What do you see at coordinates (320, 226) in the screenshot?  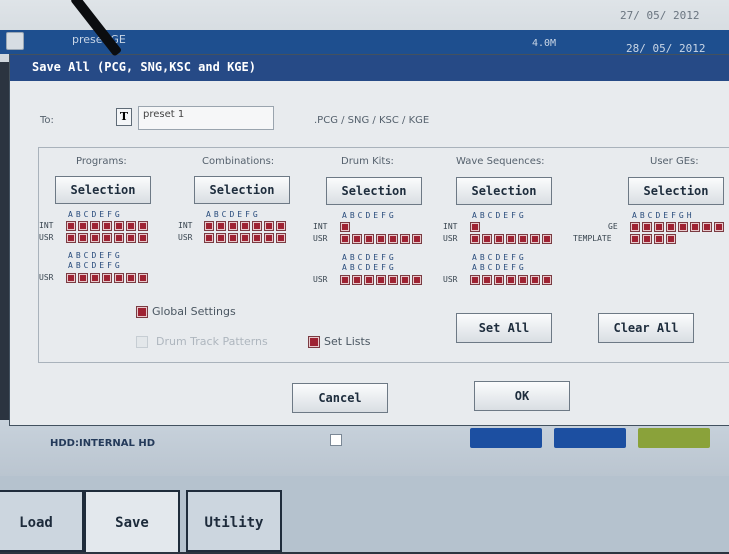 I see `drum-kits-int-label: INT` at bounding box center [320, 226].